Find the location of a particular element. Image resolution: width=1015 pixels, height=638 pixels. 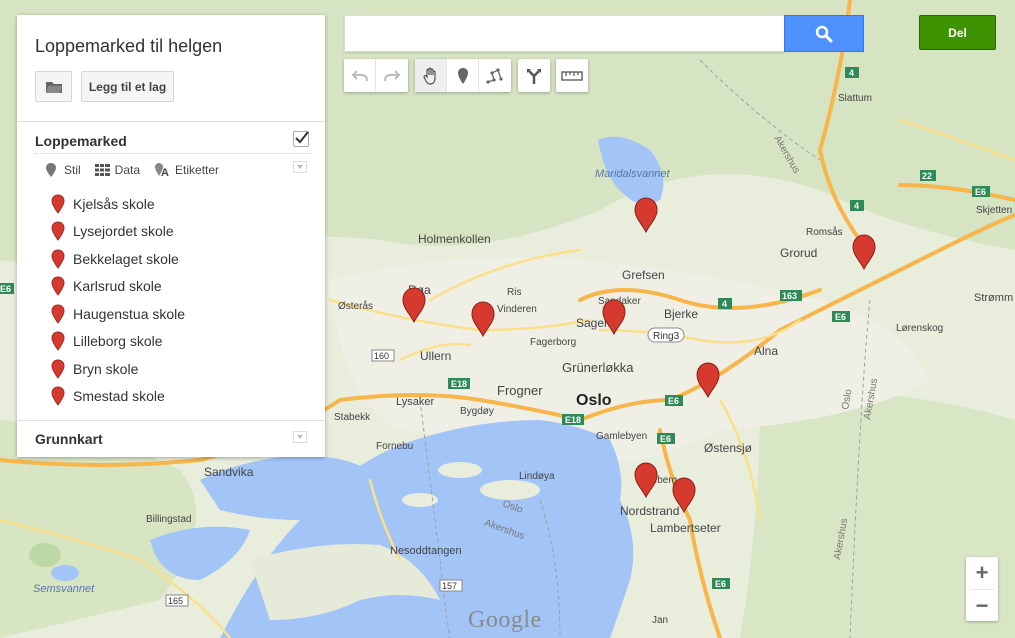

data-tool: Data is located at coordinates (117, 170).